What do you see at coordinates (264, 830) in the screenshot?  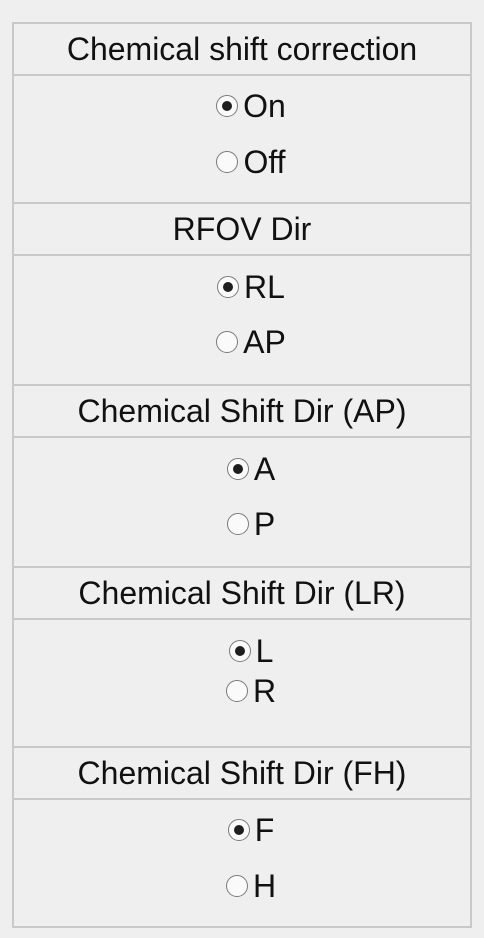 I see `radio-label: F` at bounding box center [264, 830].